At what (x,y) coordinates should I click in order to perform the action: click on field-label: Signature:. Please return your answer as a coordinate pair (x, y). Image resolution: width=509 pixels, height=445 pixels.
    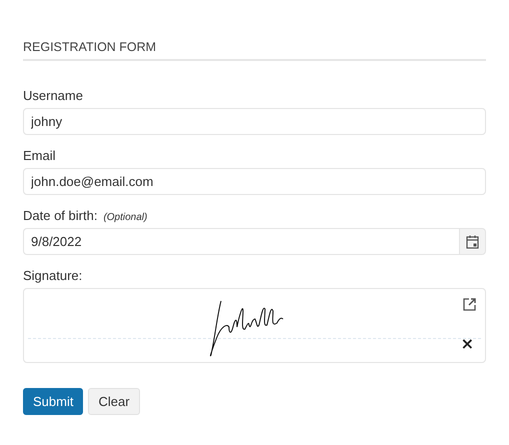
    Looking at the image, I should click on (52, 275).